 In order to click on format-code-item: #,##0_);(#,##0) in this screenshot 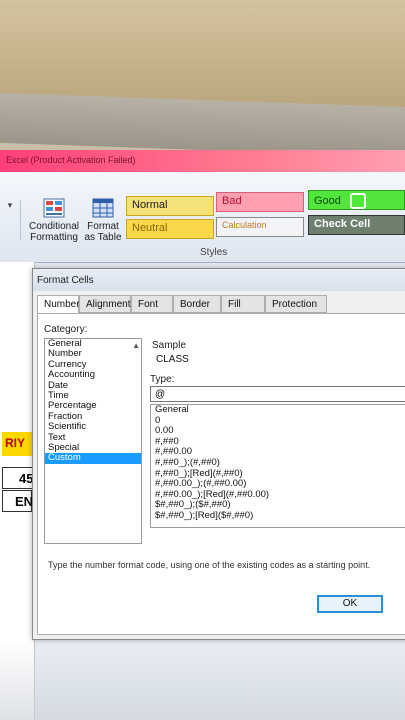, I will do `click(278, 463)`.